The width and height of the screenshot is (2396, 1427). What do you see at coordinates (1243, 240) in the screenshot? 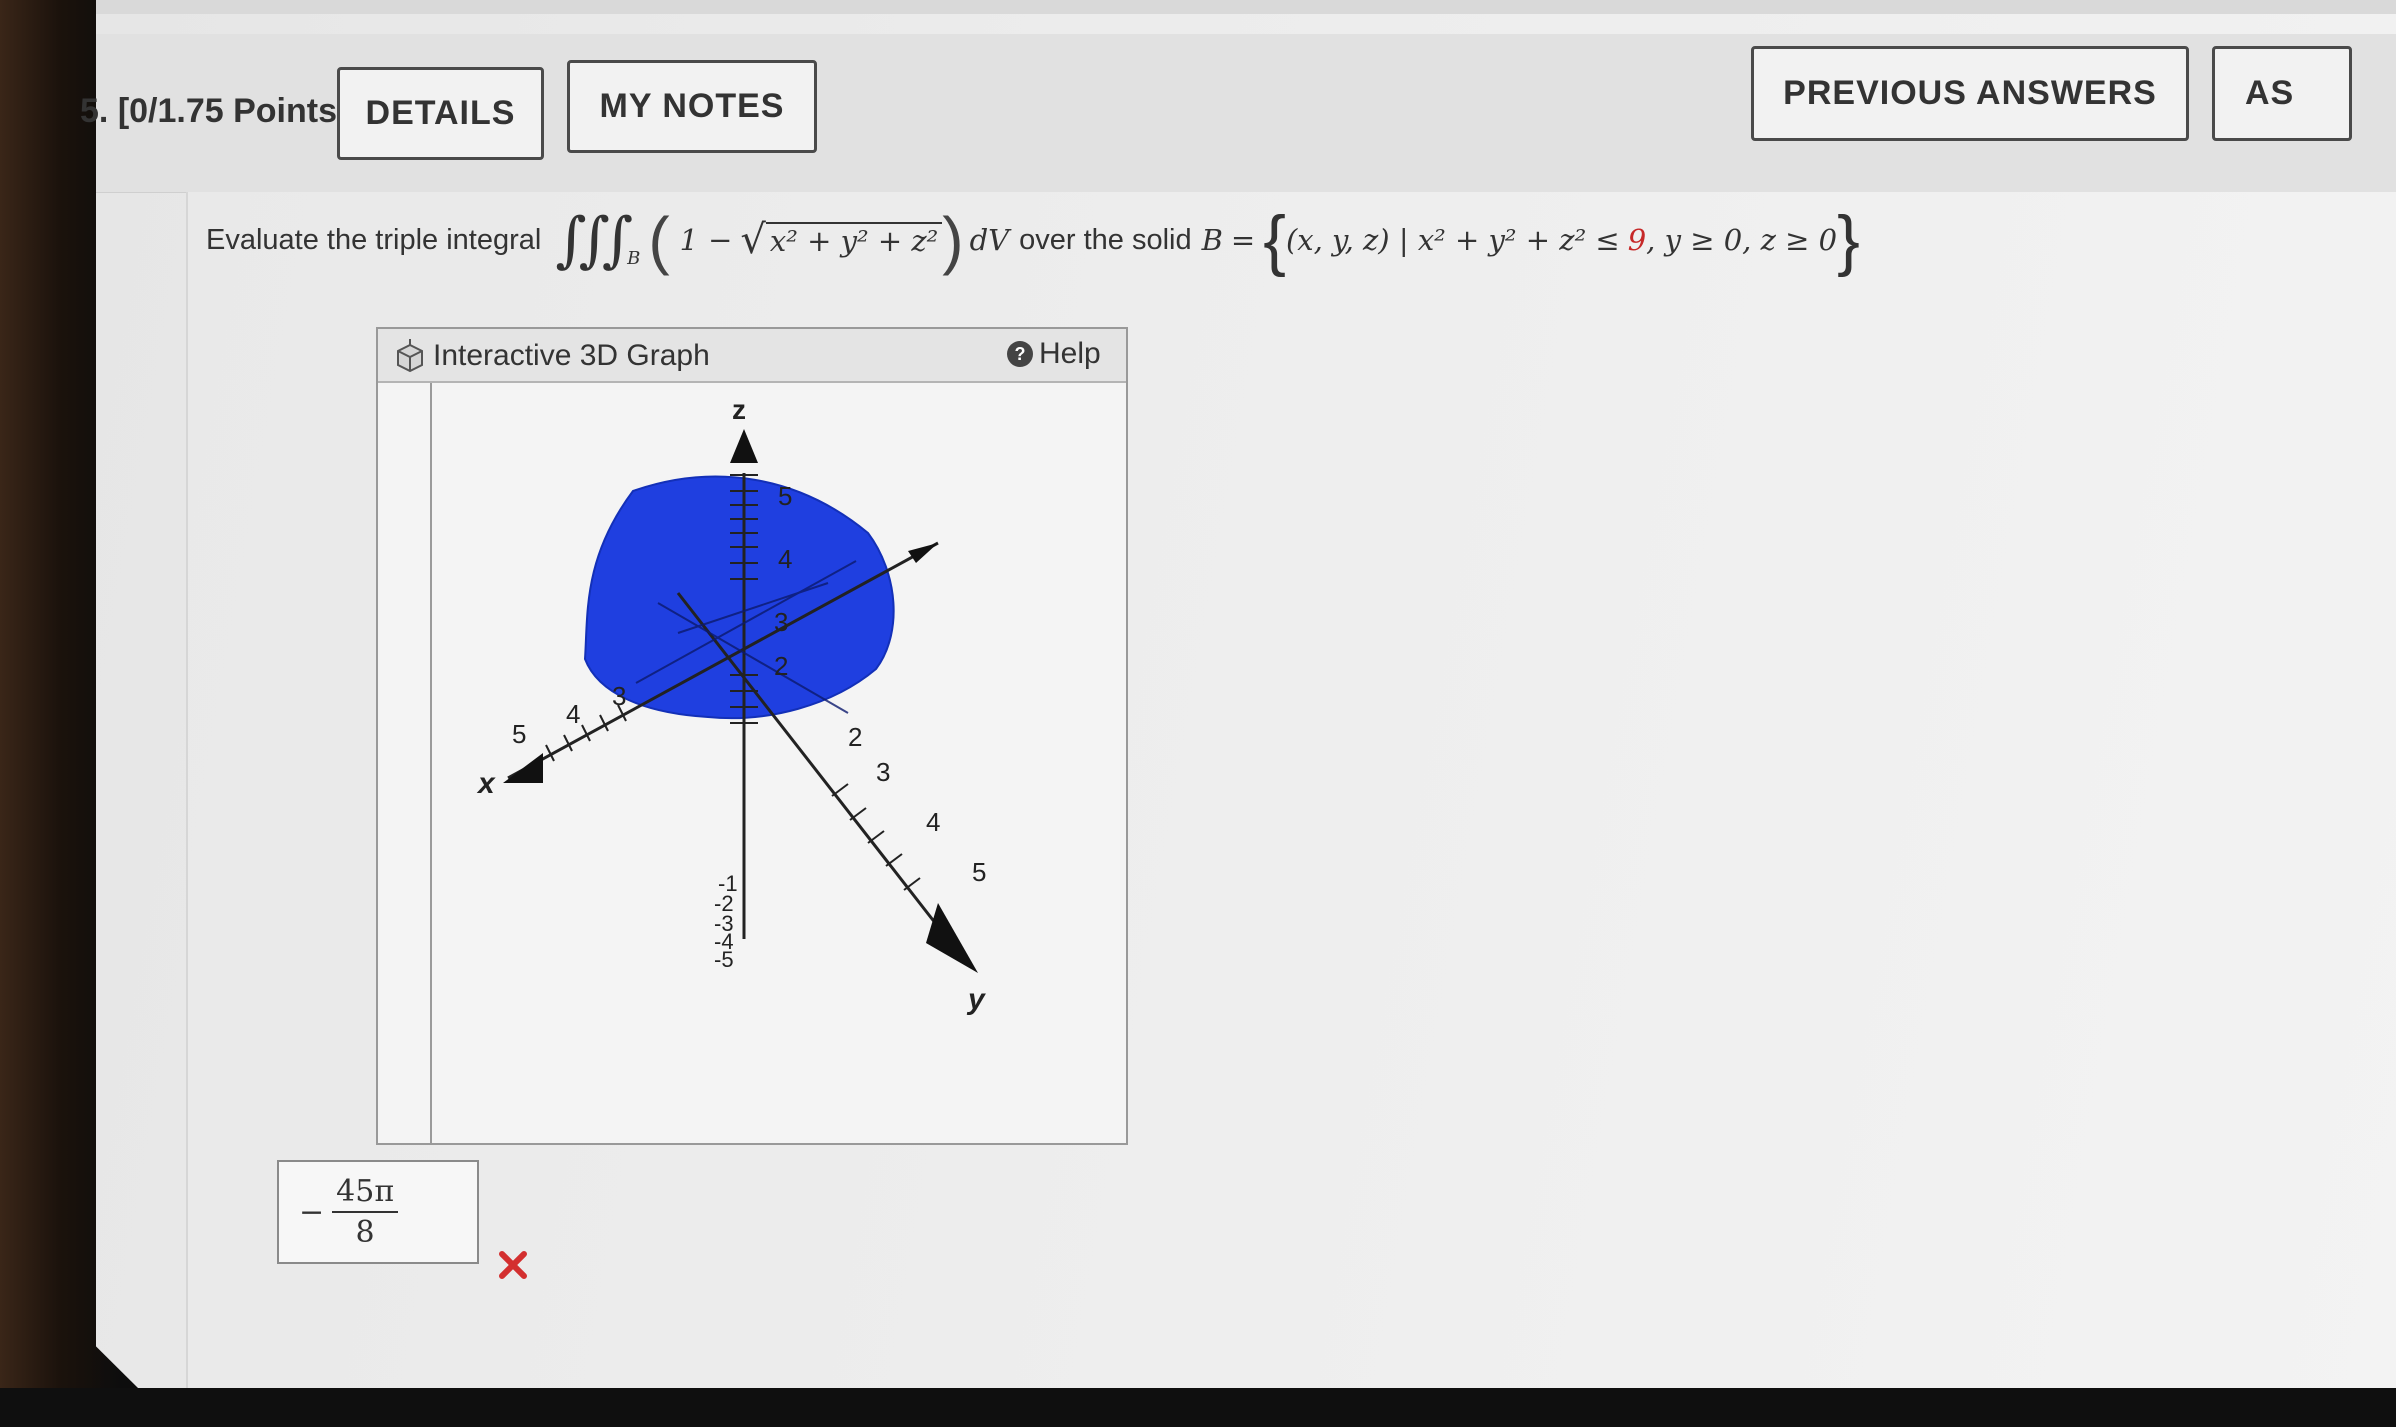
I see `equals-sign: =` at bounding box center [1243, 240].